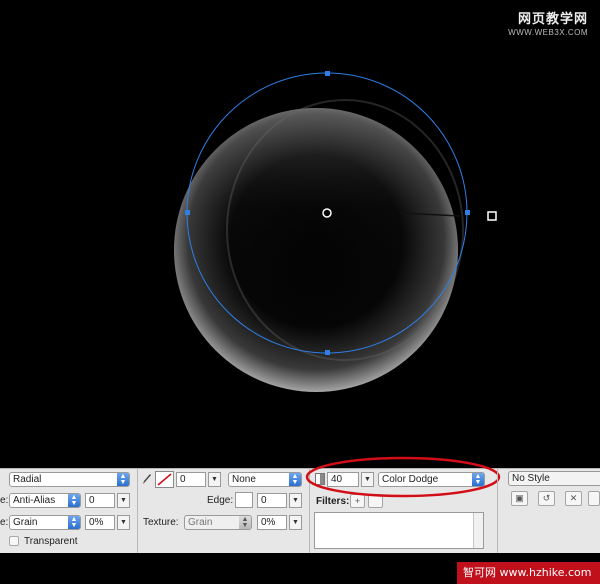 The width and height of the screenshot is (600, 584). Describe the element at coordinates (214, 479) in the screenshot. I see `stroke-size-dropdown: ▼` at that location.